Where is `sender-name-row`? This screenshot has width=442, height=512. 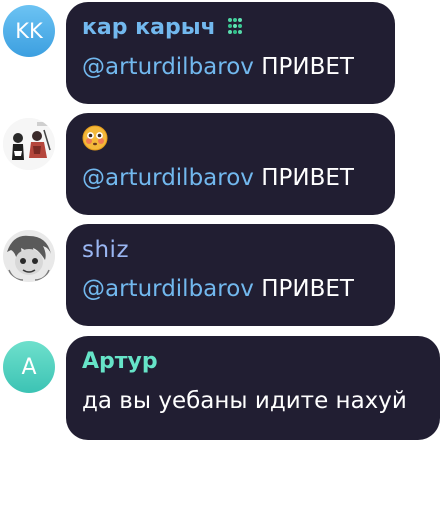 sender-name-row is located at coordinates (231, 139).